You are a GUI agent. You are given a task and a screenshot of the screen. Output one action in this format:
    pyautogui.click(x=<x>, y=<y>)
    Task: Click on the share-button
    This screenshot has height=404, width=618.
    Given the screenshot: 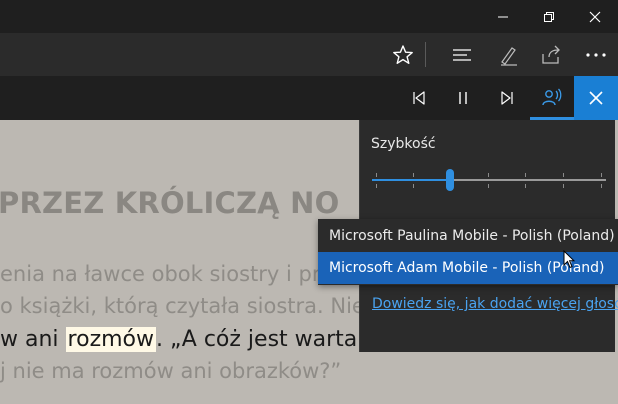 What is the action you would take?
    pyautogui.click(x=551, y=54)
    